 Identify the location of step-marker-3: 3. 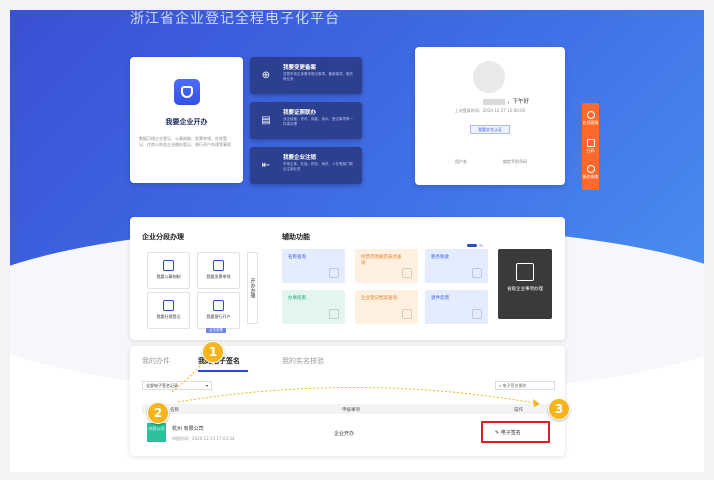
(559, 409).